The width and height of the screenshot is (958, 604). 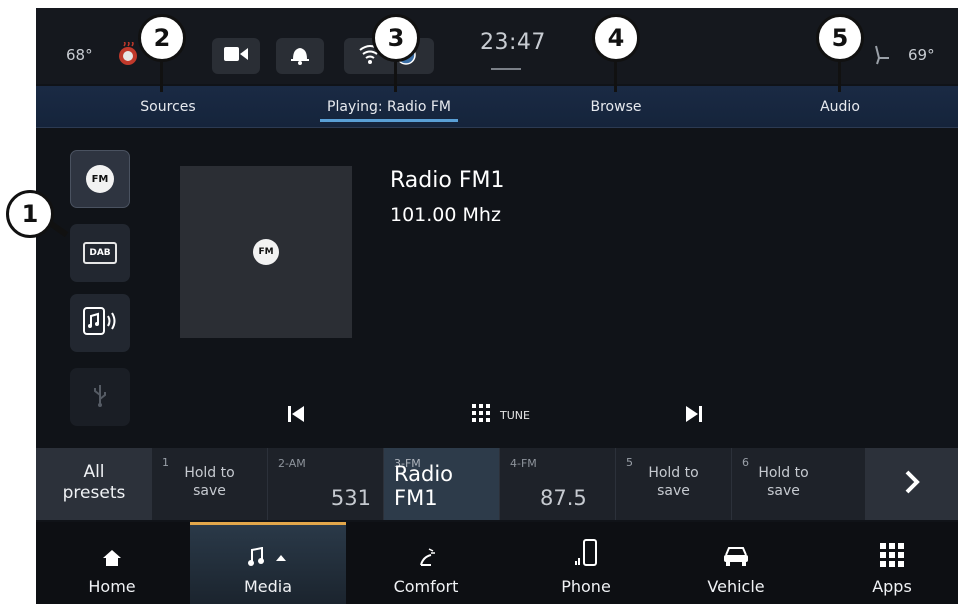 What do you see at coordinates (447, 180) in the screenshot?
I see `station-name: Radio FM1` at bounding box center [447, 180].